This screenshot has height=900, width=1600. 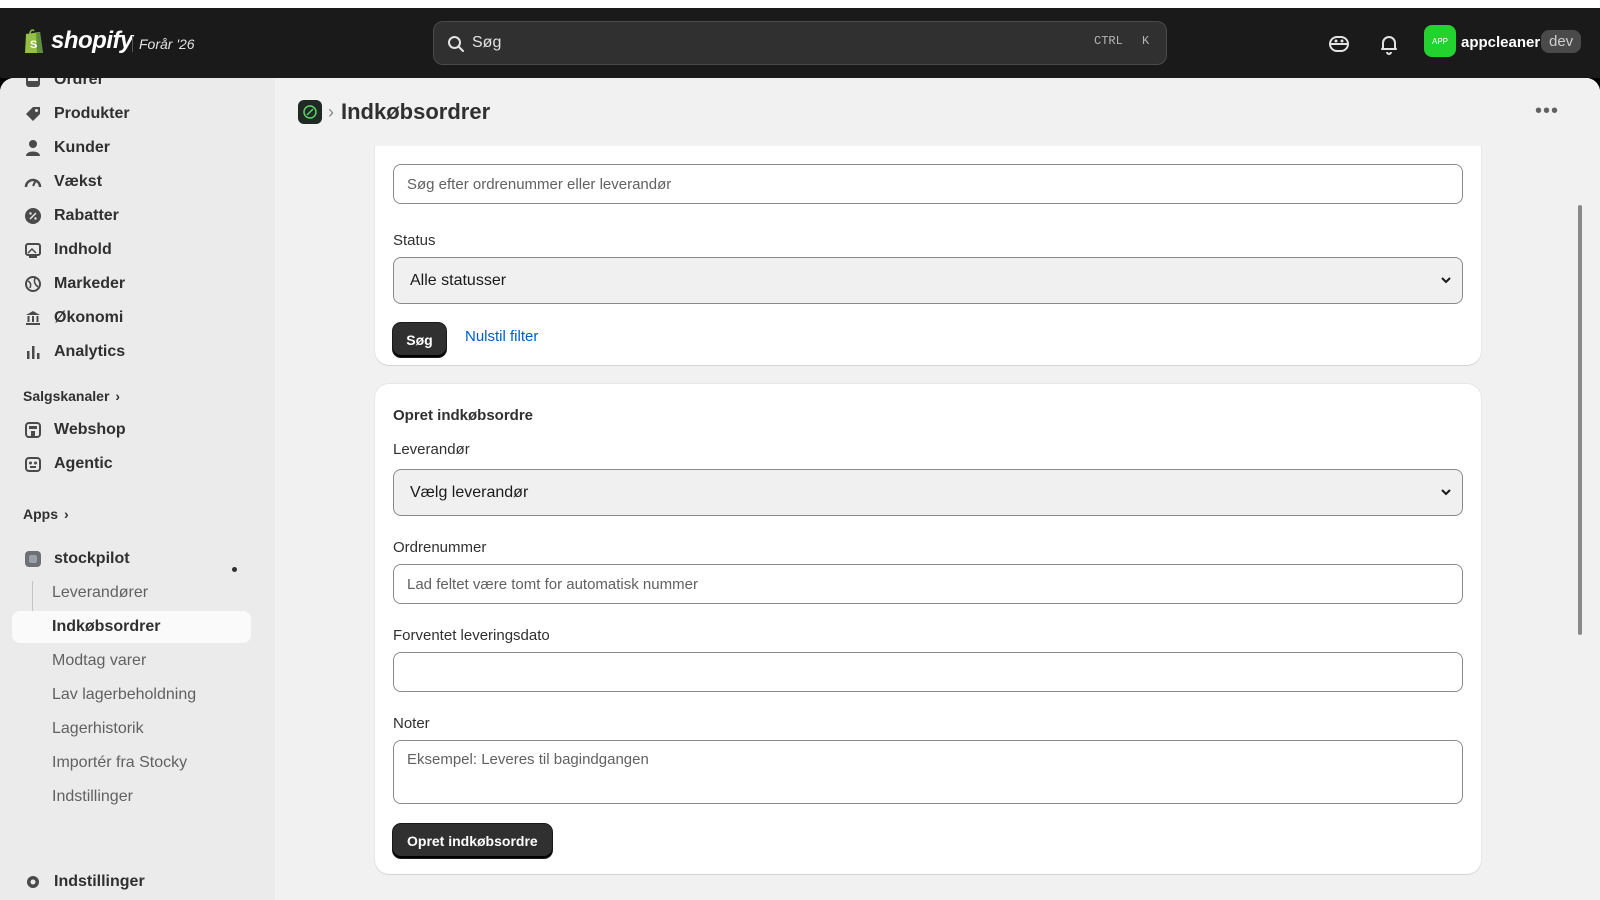 What do you see at coordinates (90, 283) in the screenshot?
I see `sidebar-item-label: Markeder` at bounding box center [90, 283].